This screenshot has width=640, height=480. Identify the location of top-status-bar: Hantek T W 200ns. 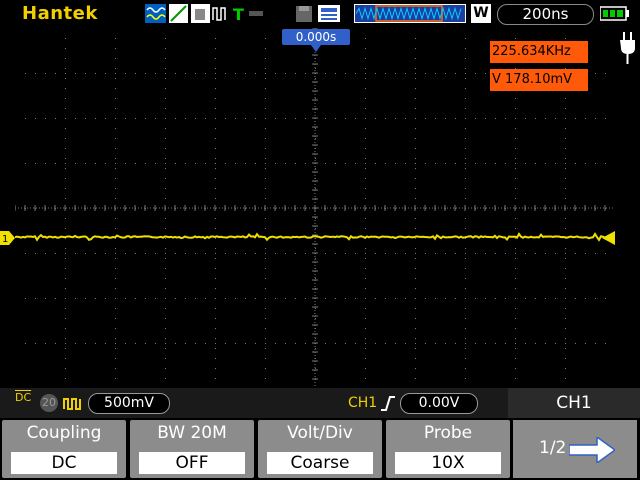
(320, 14).